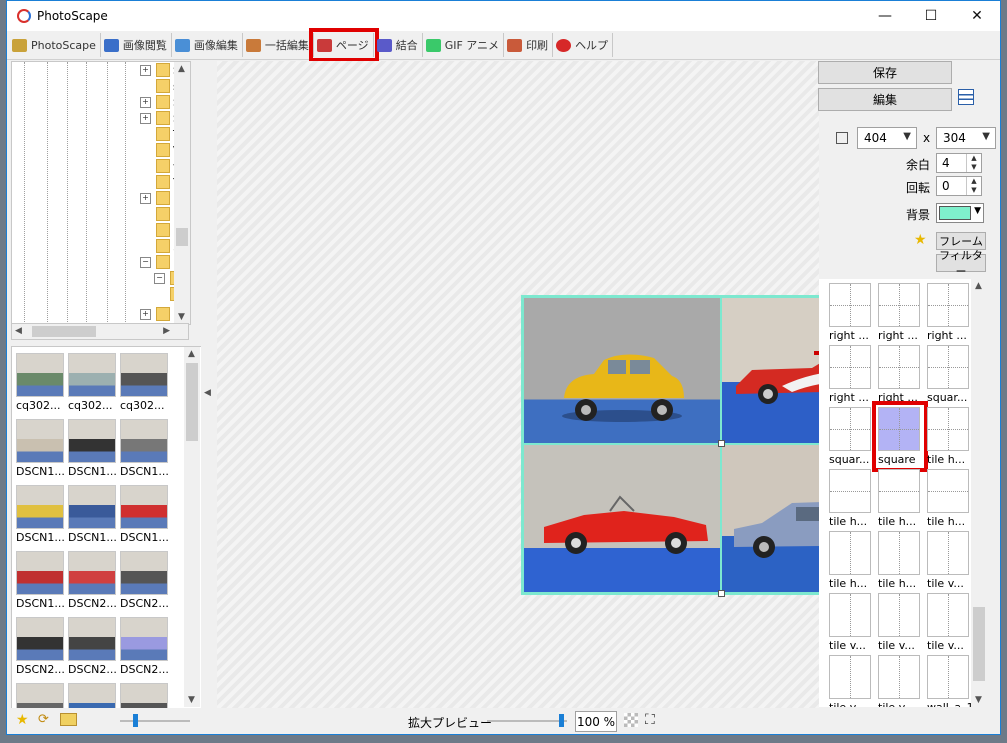  I want to click on tab-page: ページ, so click(343, 45).